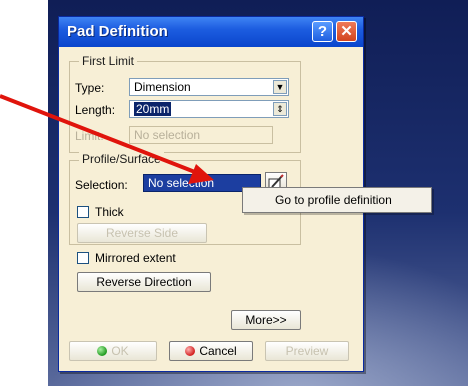 The height and width of the screenshot is (386, 468). Describe the element at coordinates (144, 282) in the screenshot. I see `reverse-direction-button: Reverse Direction` at that location.